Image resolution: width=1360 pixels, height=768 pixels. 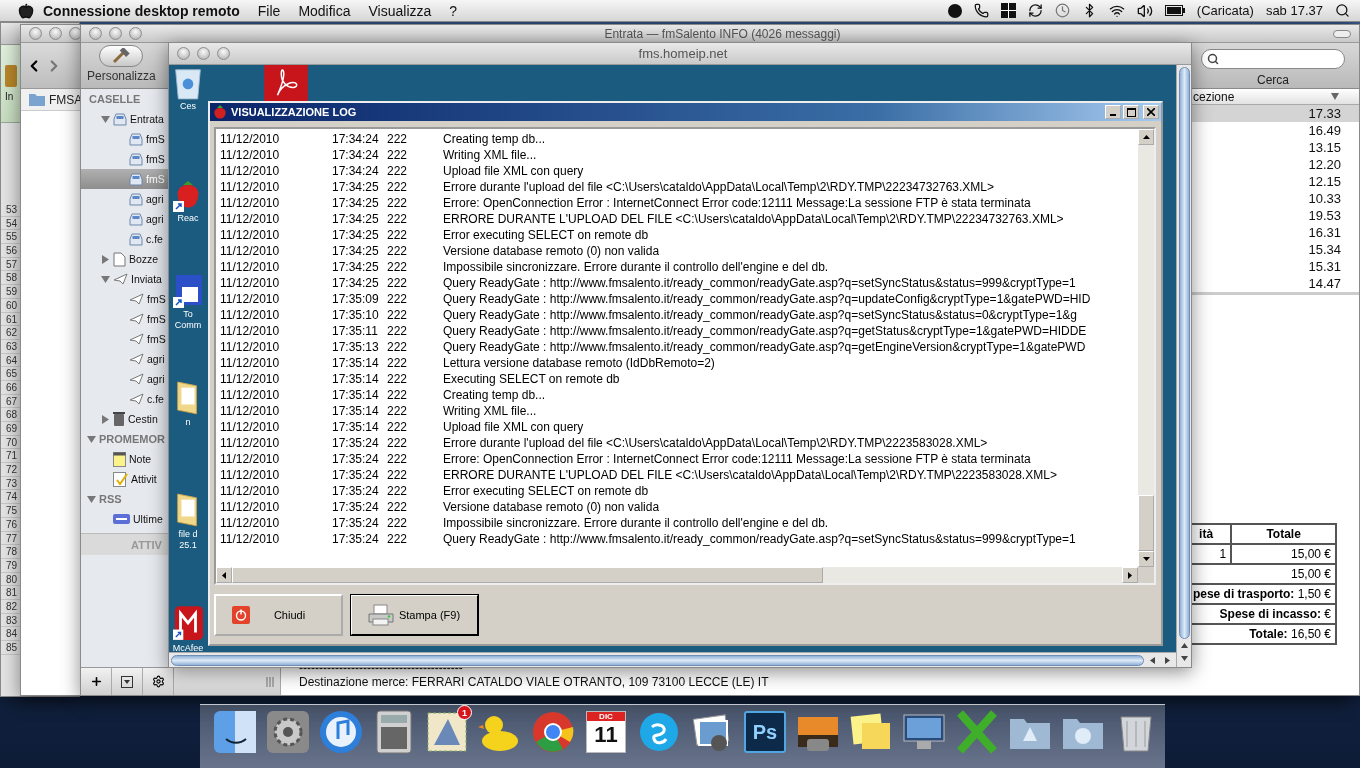 I want to click on mailbox-item: Ultime, so click(x=125, y=519).